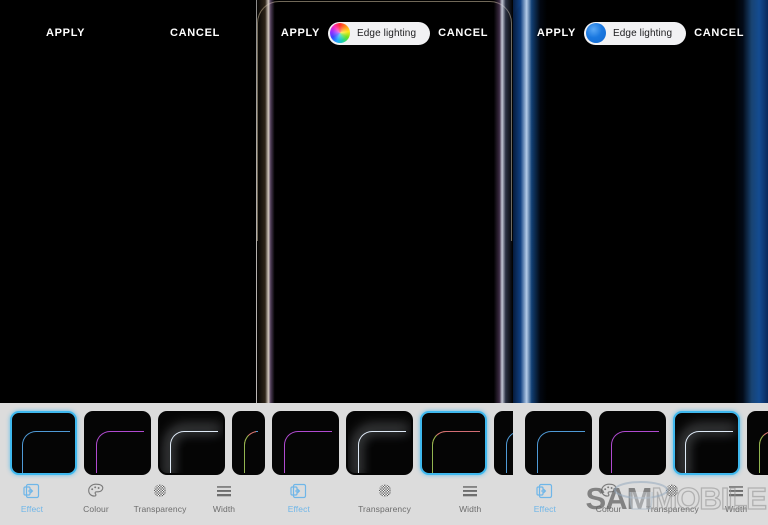 The height and width of the screenshot is (525, 768). I want to click on effect-thumb-extra, so click(503, 443).